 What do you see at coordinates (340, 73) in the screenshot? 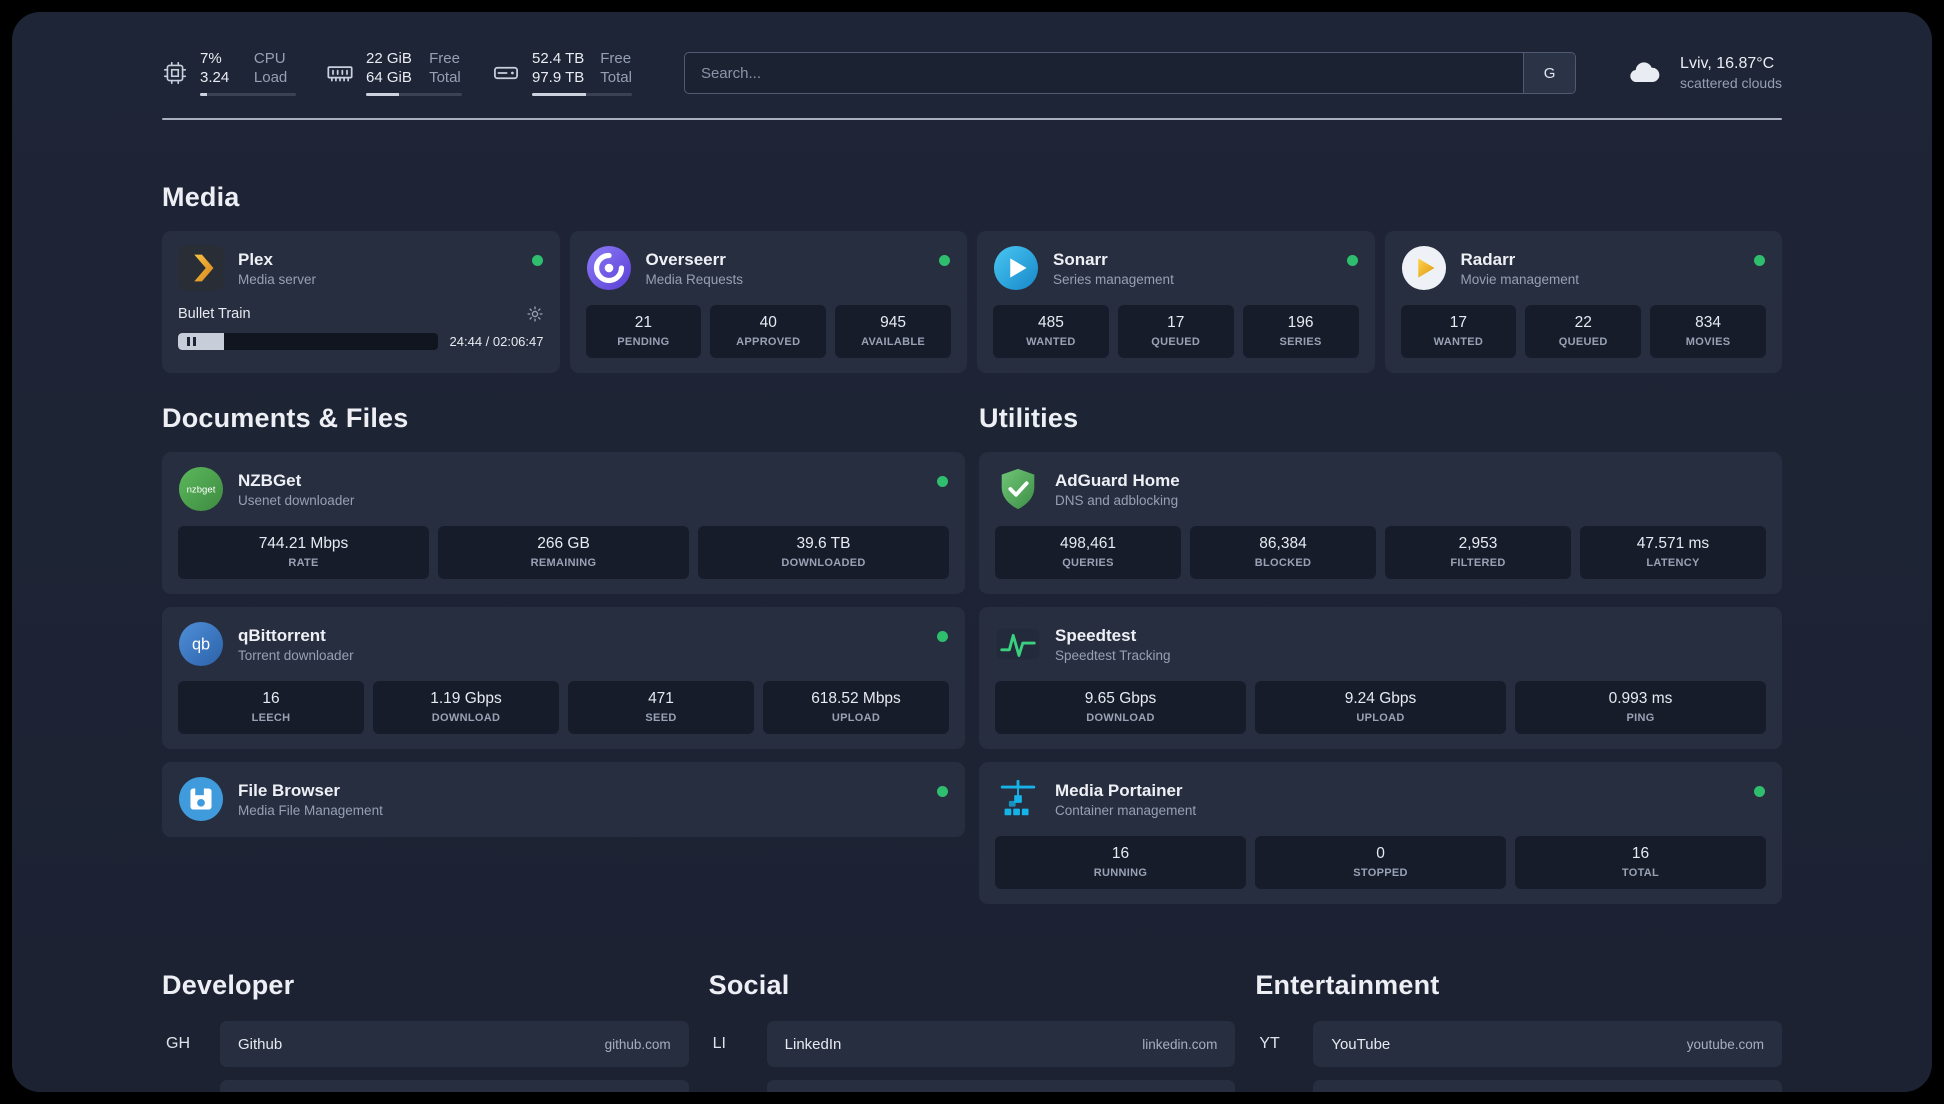
I see `memory-icon` at bounding box center [340, 73].